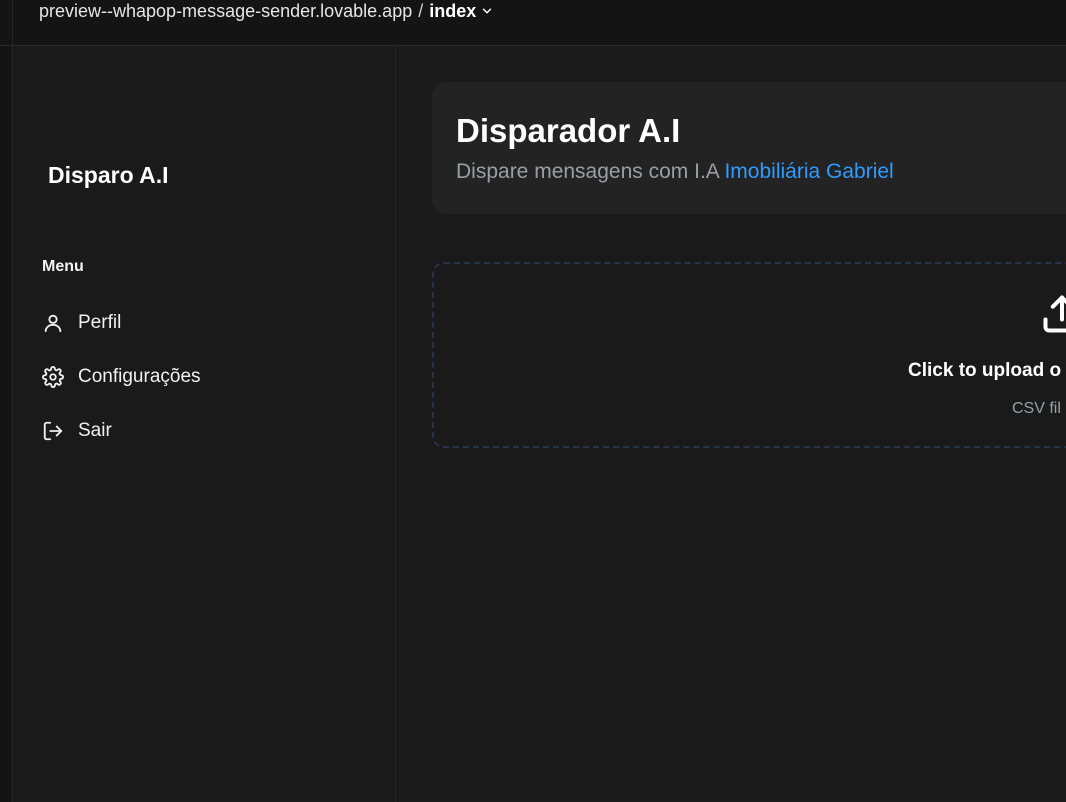 This screenshot has width=1066, height=802. What do you see at coordinates (1036, 408) in the screenshot?
I see `upload-hint: CSV fil` at bounding box center [1036, 408].